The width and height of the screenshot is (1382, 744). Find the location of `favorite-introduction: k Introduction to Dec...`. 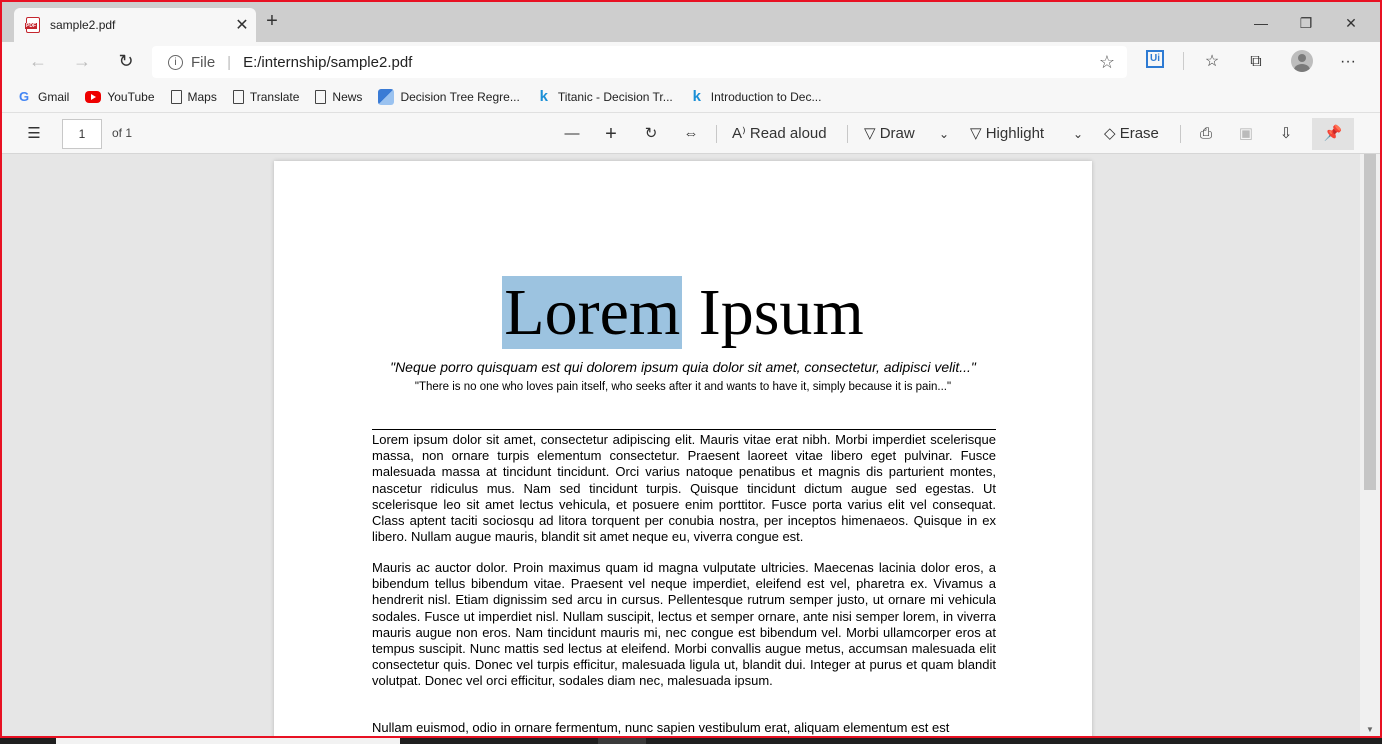

favorite-introduction: k Introduction to Dec... is located at coordinates (755, 97).